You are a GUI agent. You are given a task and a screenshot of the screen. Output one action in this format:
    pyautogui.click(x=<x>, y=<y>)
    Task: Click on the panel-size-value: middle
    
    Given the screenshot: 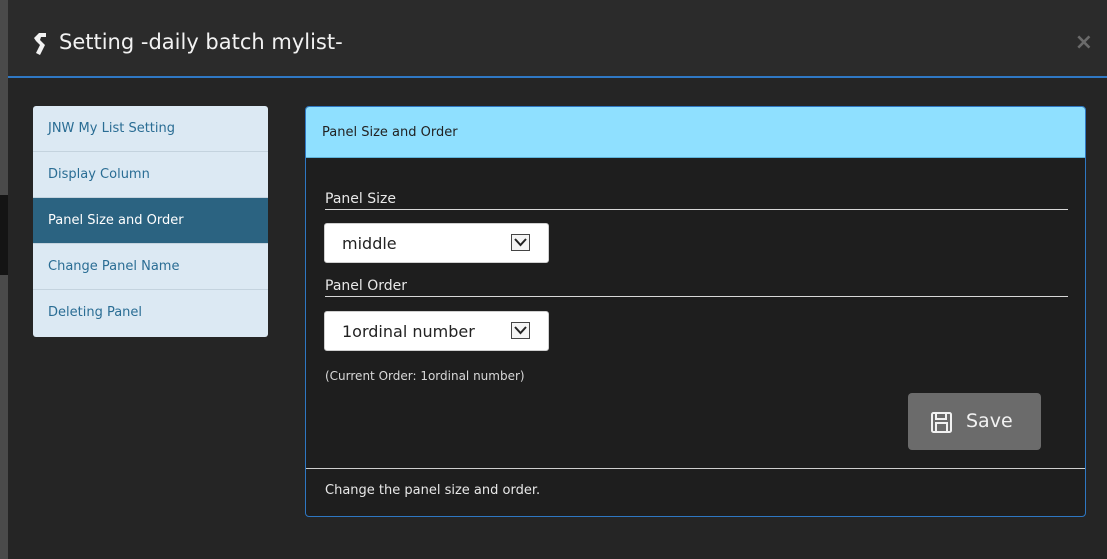 What is the action you would take?
    pyautogui.click(x=369, y=243)
    